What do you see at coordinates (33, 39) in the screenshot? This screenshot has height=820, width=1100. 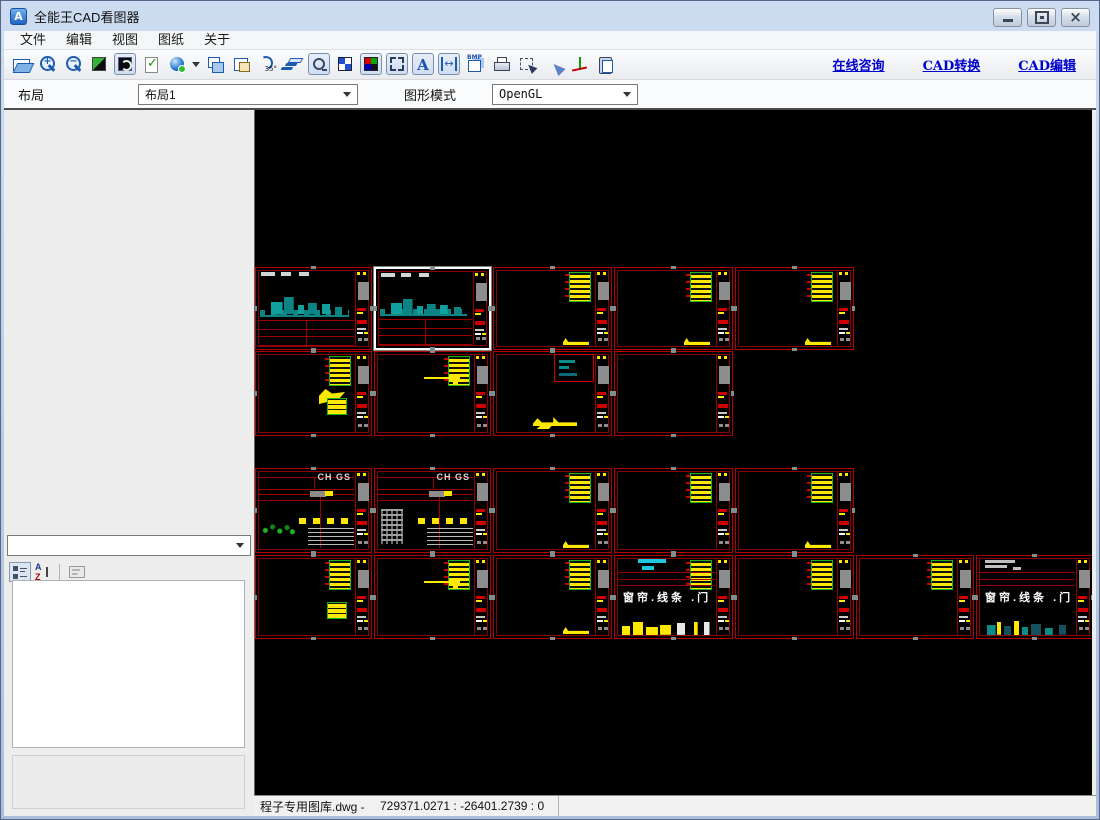 I see `menu-item-file: 文件` at bounding box center [33, 39].